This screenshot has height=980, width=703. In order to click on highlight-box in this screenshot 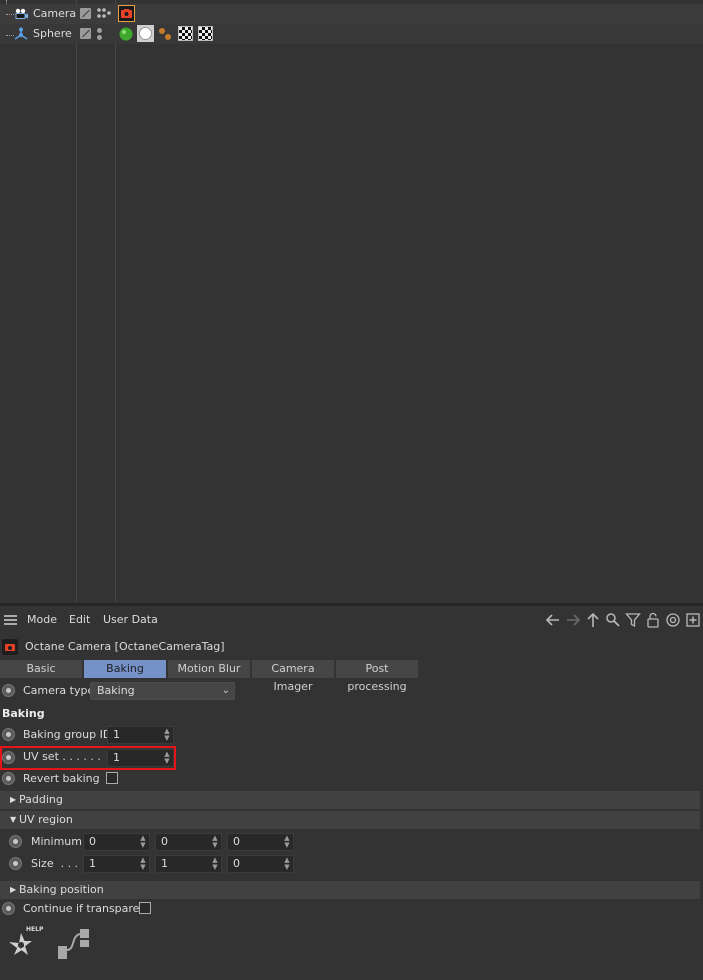, I will do `click(88, 758)`.